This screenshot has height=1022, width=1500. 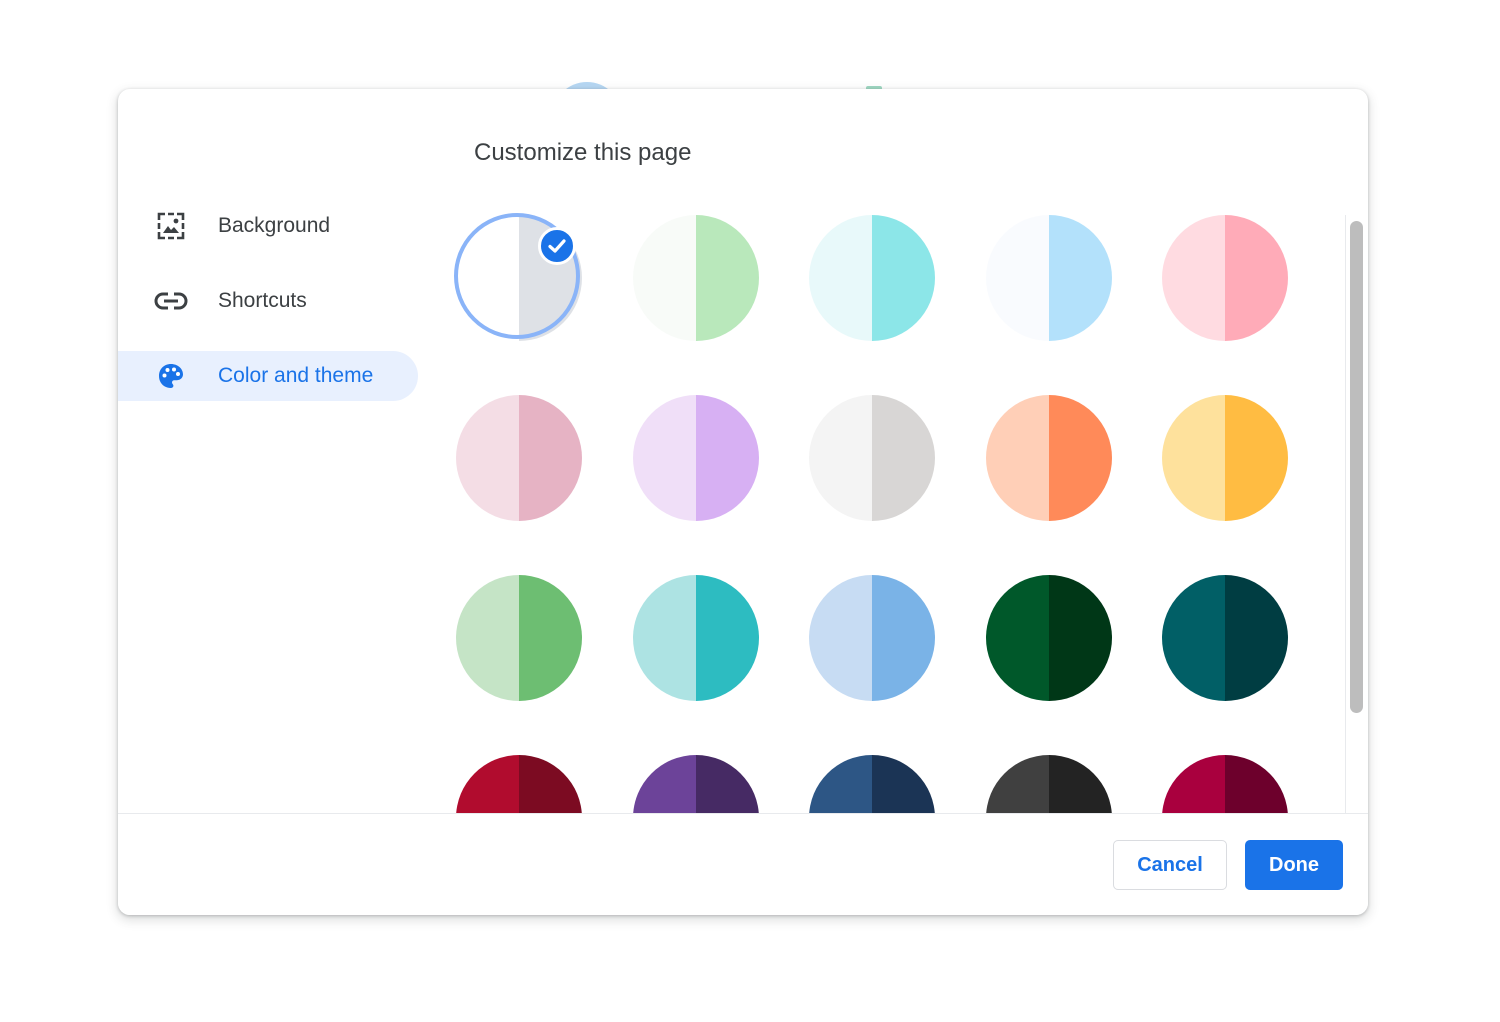 What do you see at coordinates (171, 376) in the screenshot?
I see `palette-icon` at bounding box center [171, 376].